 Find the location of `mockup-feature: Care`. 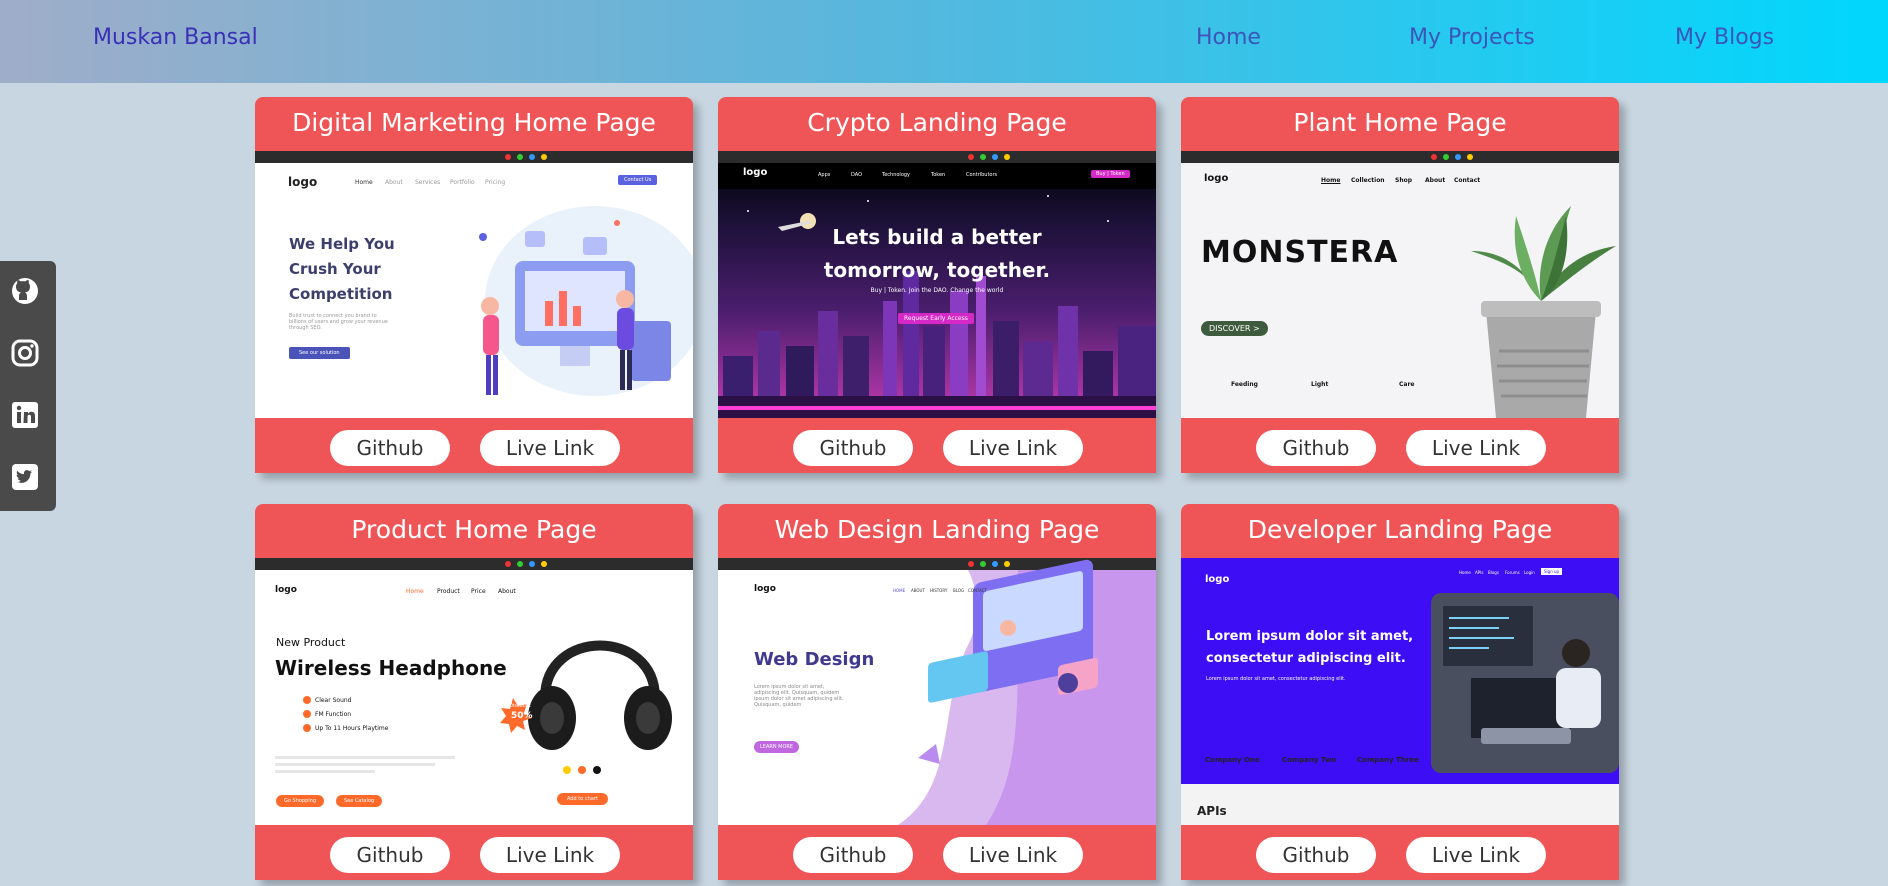

mockup-feature: Care is located at coordinates (1407, 384).